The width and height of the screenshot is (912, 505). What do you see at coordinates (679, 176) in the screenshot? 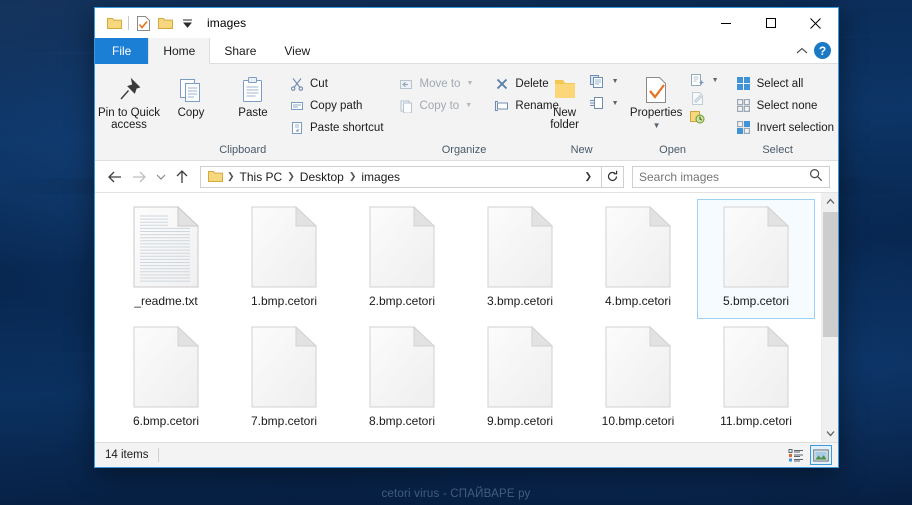
I see `search-placeholder: Search images` at bounding box center [679, 176].